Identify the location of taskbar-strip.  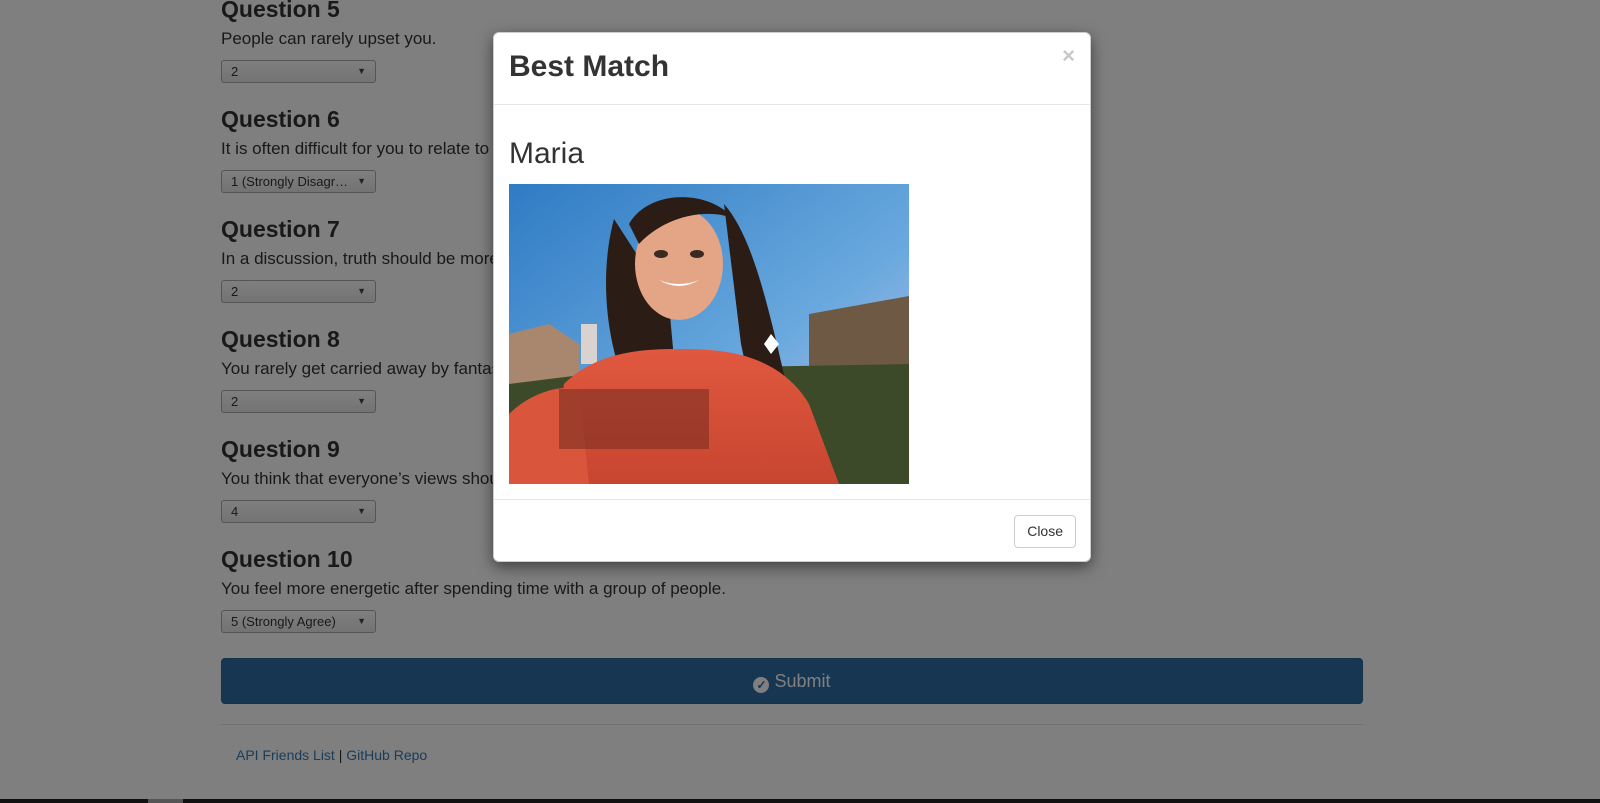
(800, 801).